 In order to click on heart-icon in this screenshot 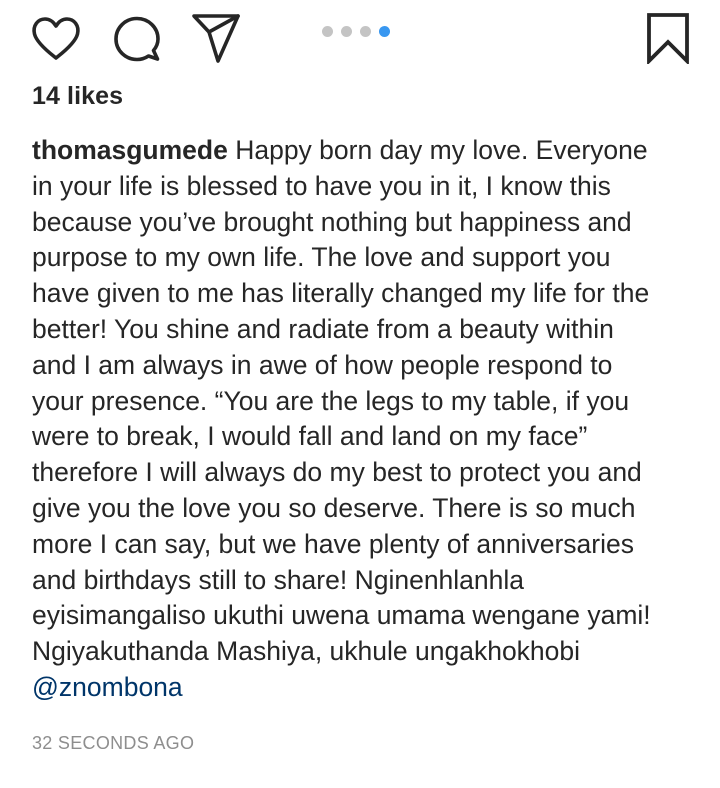, I will do `click(56, 39)`.